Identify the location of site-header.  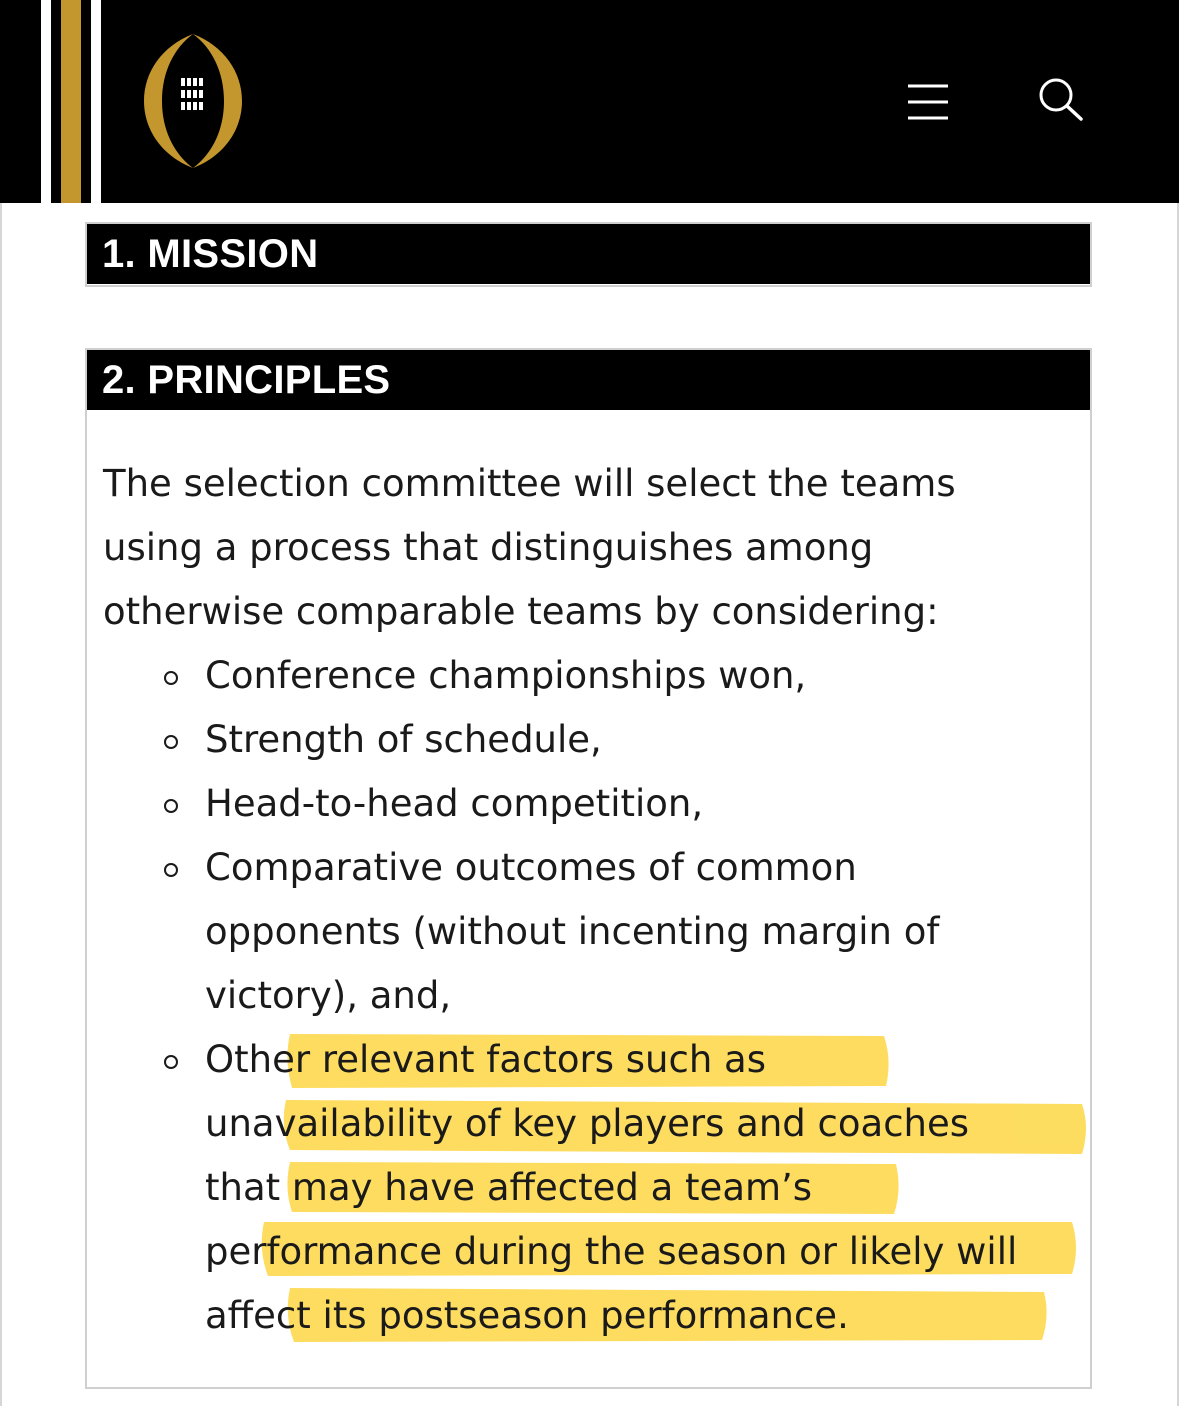
(589, 101).